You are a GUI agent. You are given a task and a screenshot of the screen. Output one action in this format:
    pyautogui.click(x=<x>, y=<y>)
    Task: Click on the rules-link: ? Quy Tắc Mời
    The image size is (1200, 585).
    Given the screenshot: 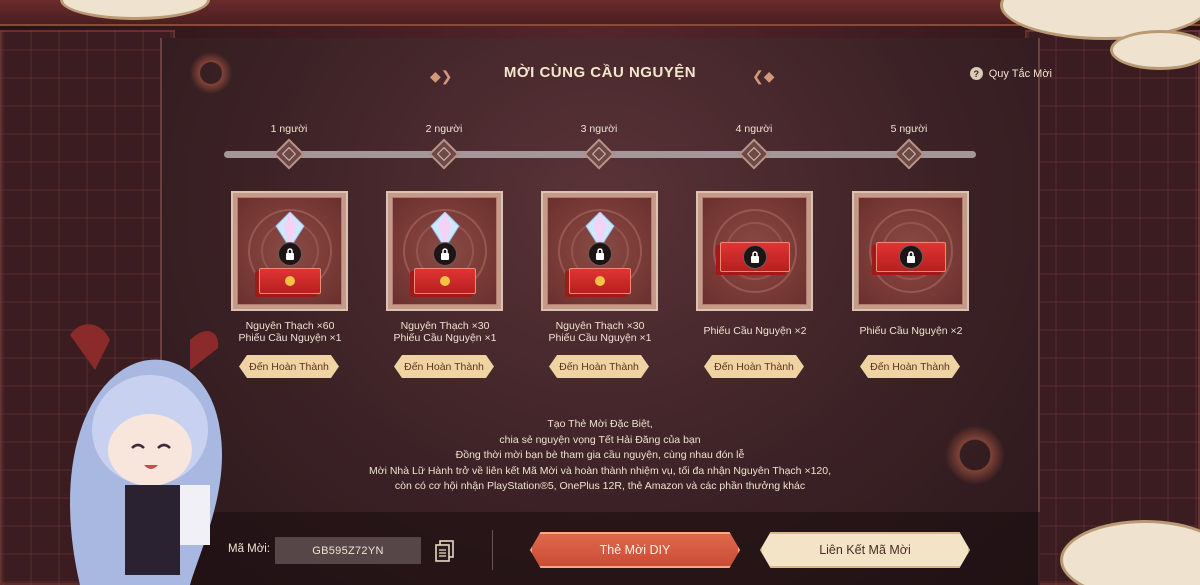 What is the action you would take?
    pyautogui.click(x=1010, y=73)
    